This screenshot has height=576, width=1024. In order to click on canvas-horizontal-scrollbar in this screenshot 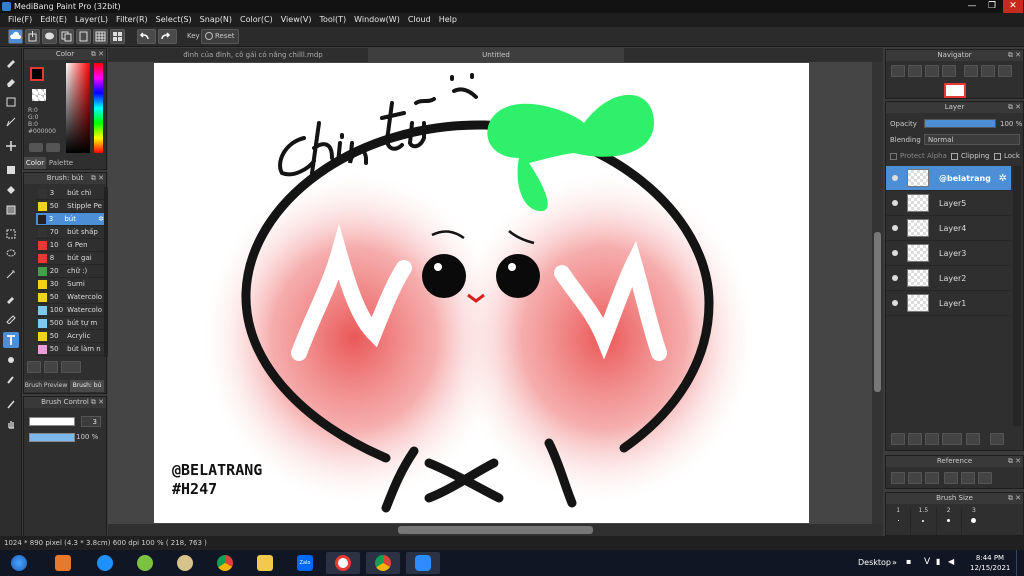, I will do `click(495, 530)`.